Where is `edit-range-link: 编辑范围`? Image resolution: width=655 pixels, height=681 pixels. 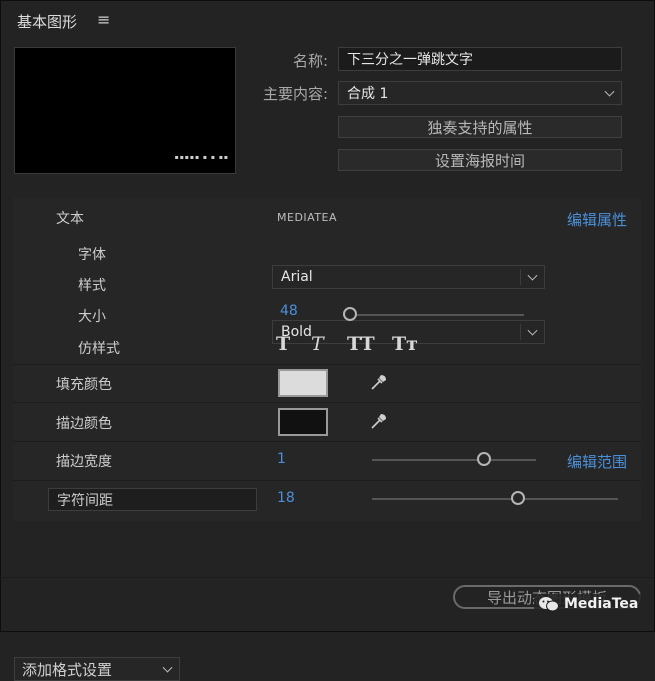
edit-range-link: 编辑范围 is located at coordinates (597, 461).